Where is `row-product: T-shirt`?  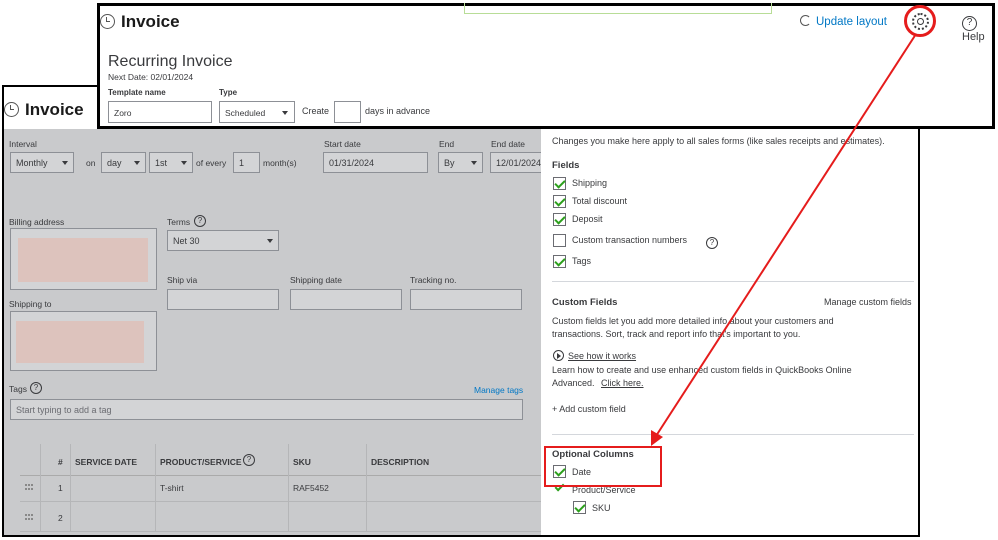 row-product: T-shirt is located at coordinates (172, 488).